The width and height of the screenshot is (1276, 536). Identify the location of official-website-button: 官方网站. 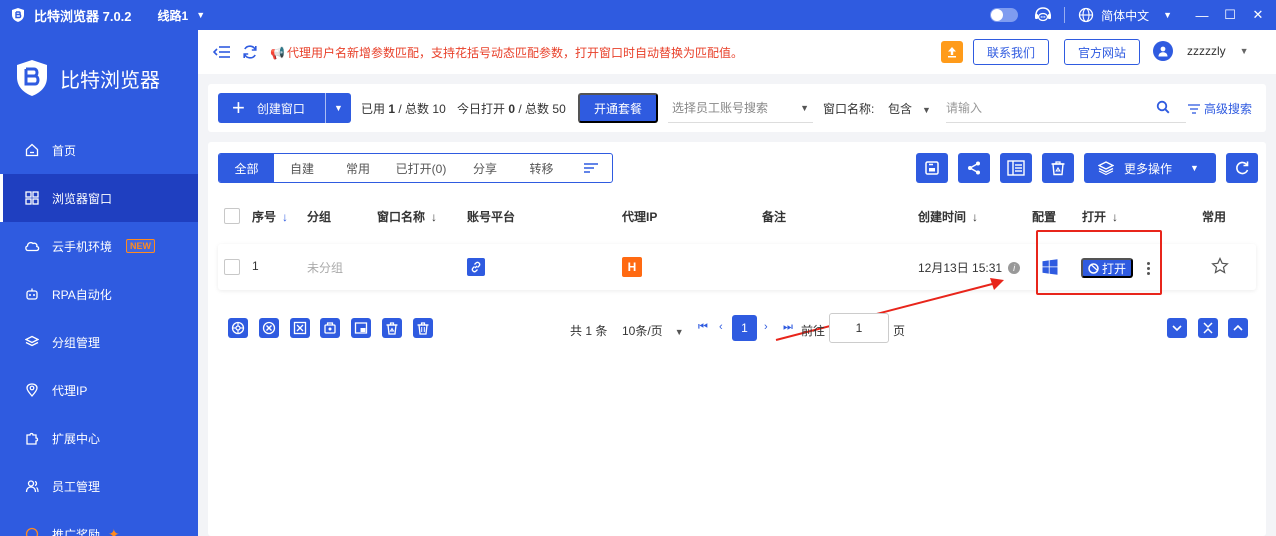
(1102, 52).